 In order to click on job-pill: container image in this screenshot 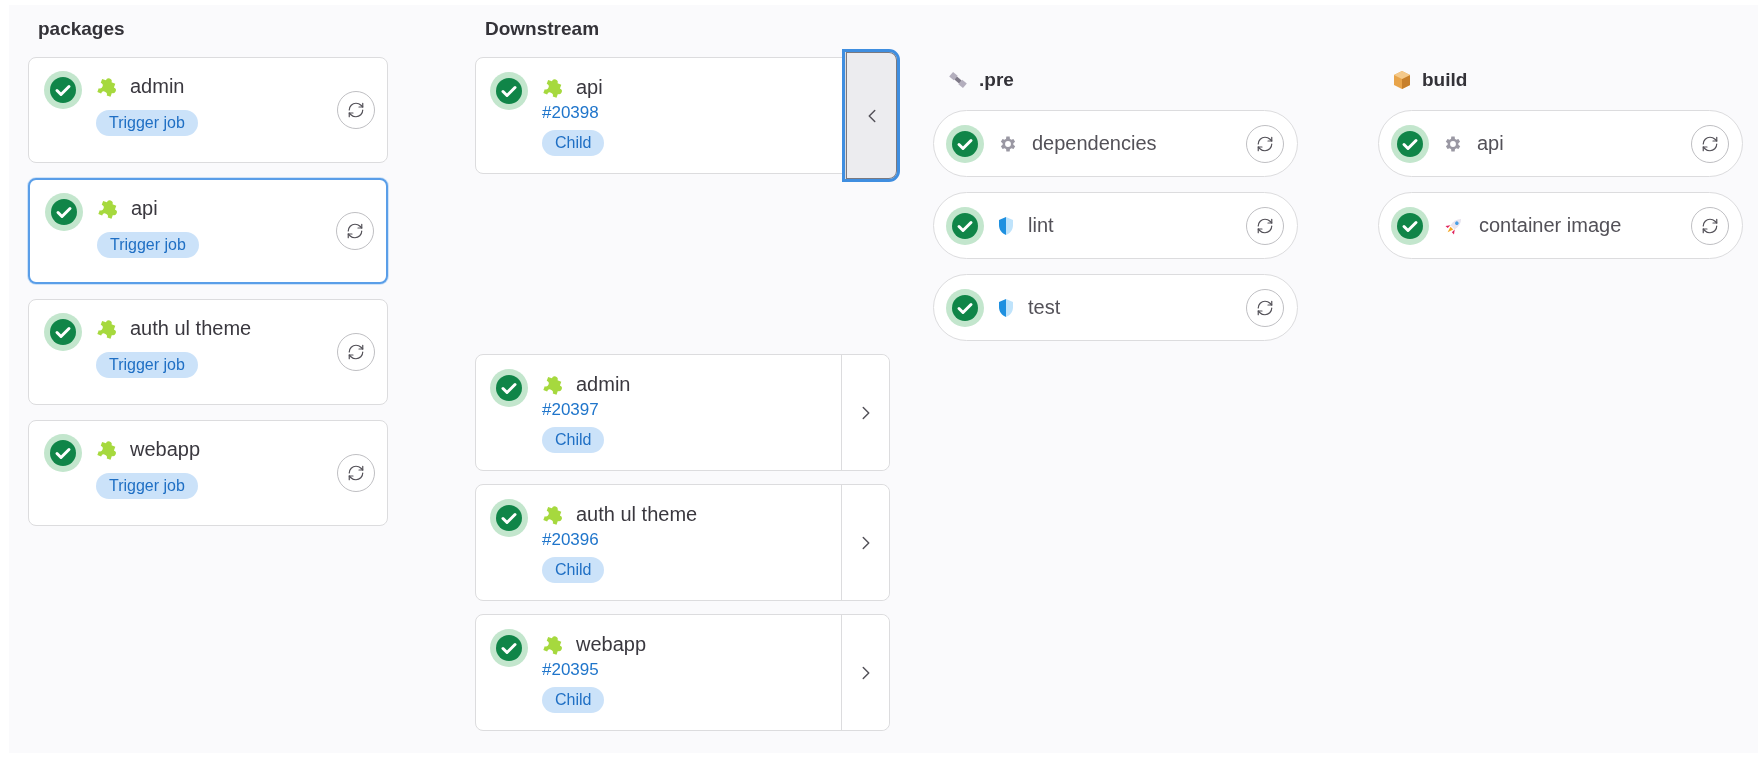, I will do `click(1560, 225)`.